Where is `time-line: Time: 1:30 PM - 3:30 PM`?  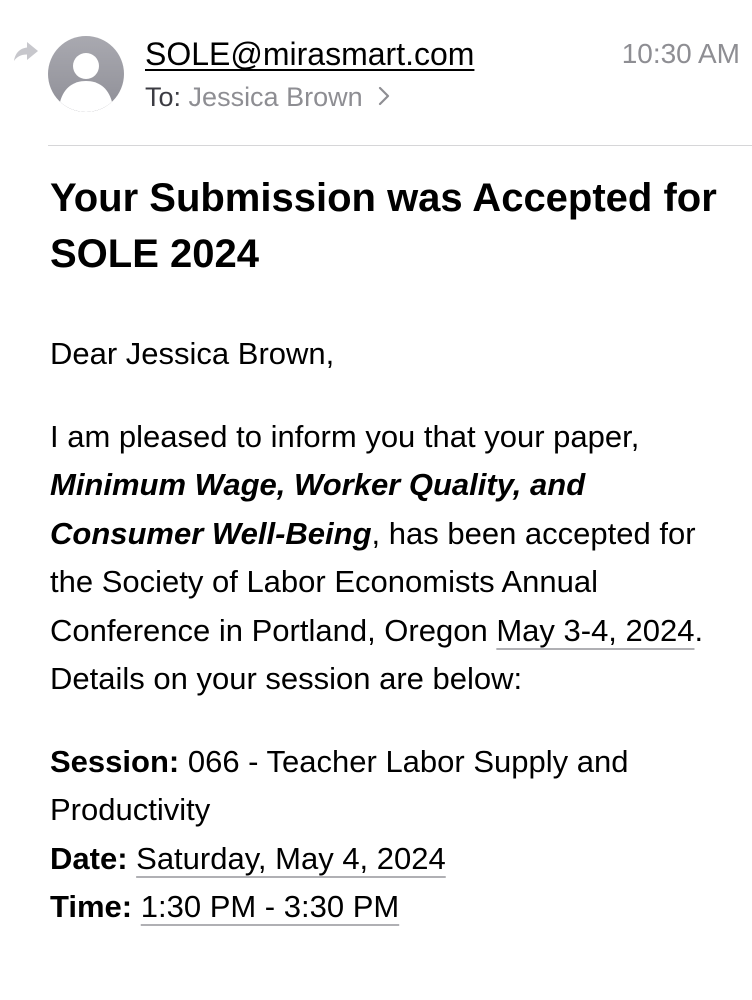
time-line: Time: 1:30 PM - 3:30 PM is located at coordinates (395, 907).